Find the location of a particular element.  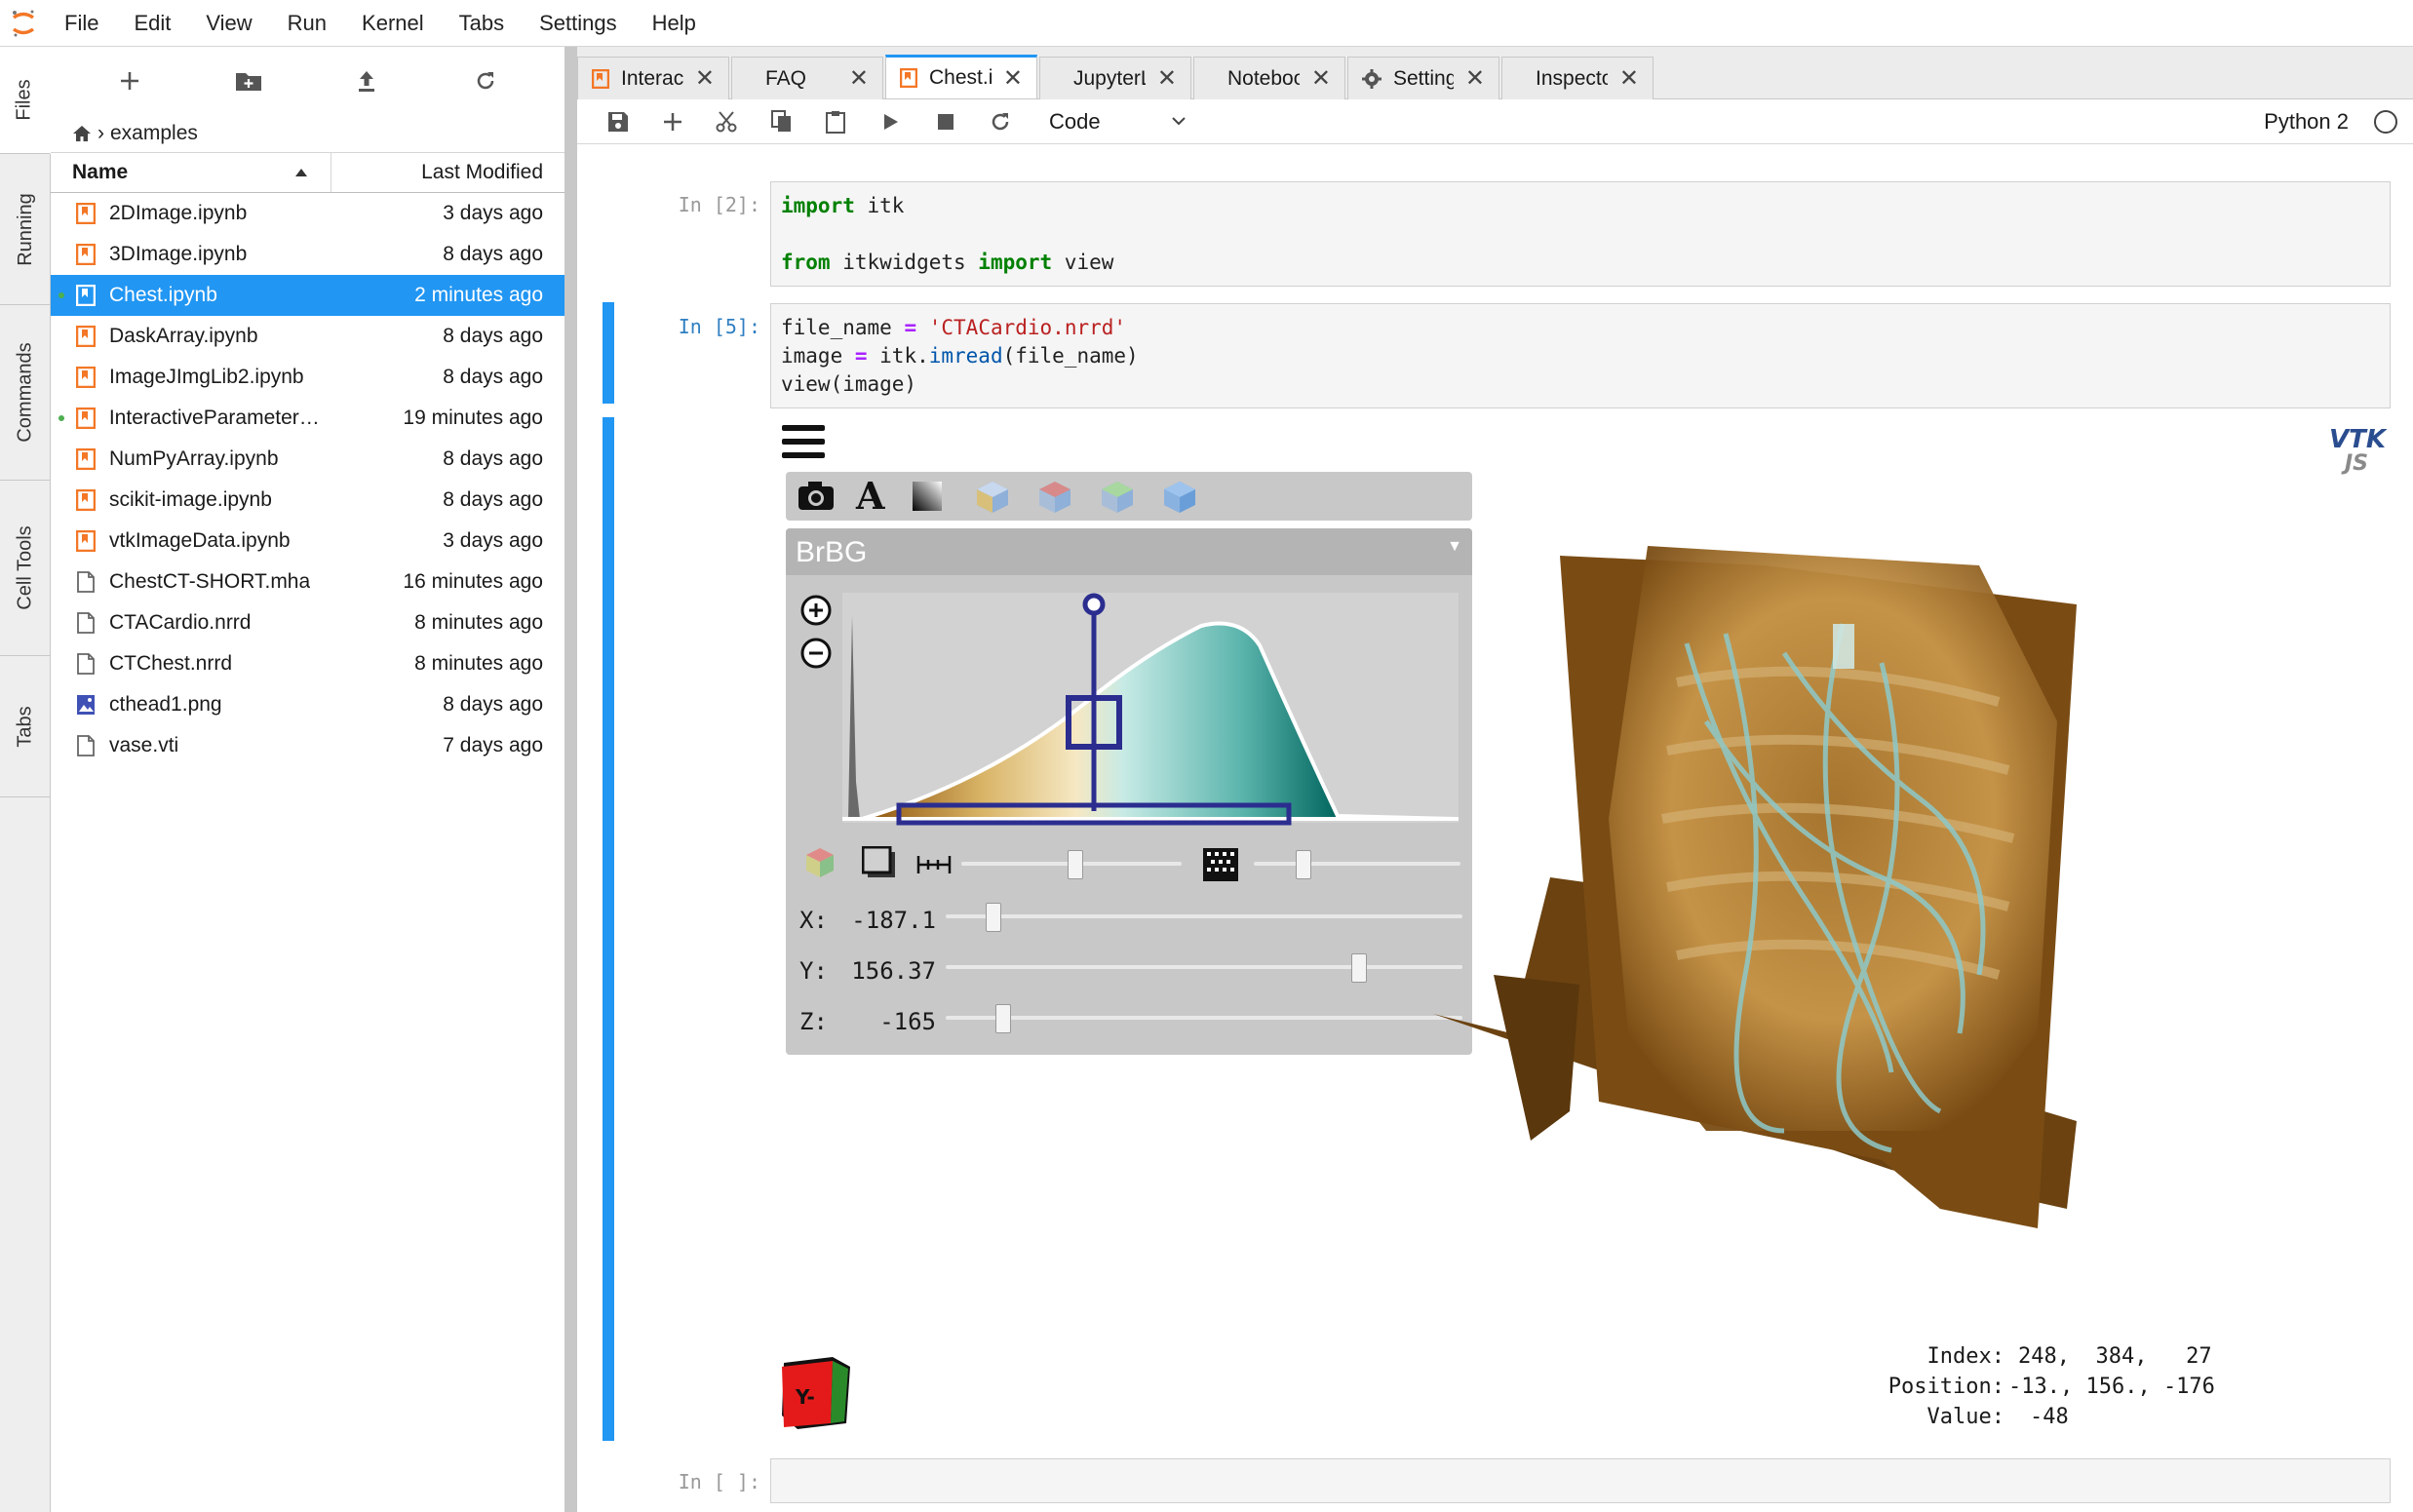

file-list-header: Name Last Modified is located at coordinates (307, 172).